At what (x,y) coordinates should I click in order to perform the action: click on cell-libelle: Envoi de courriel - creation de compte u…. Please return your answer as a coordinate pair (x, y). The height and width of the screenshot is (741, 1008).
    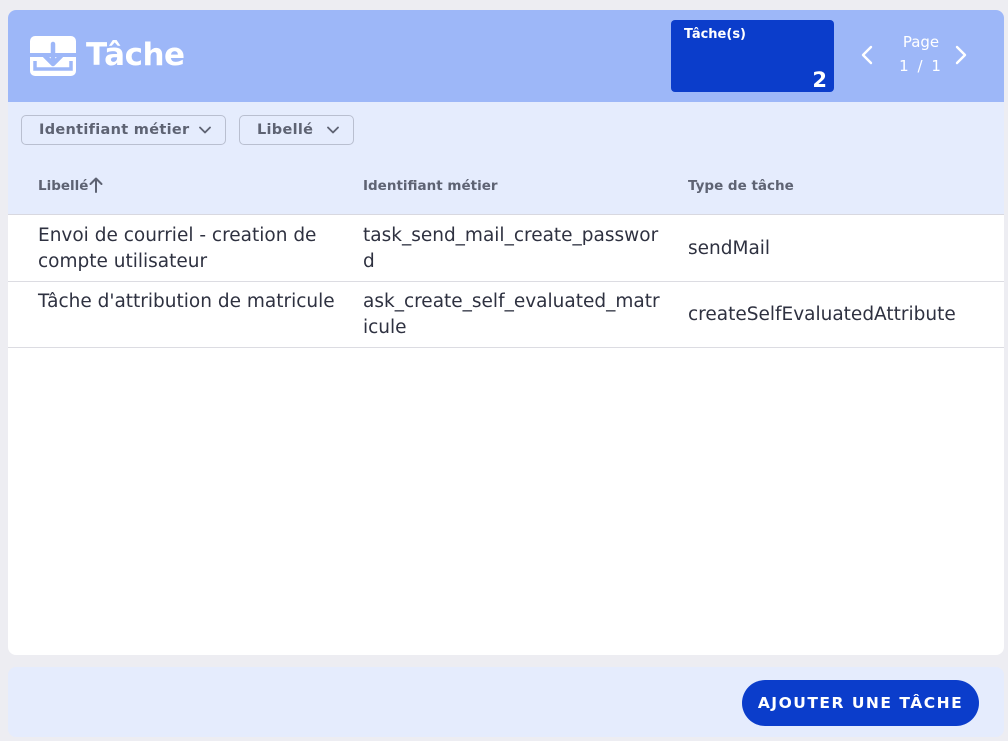
    Looking at the image, I should click on (177, 248).